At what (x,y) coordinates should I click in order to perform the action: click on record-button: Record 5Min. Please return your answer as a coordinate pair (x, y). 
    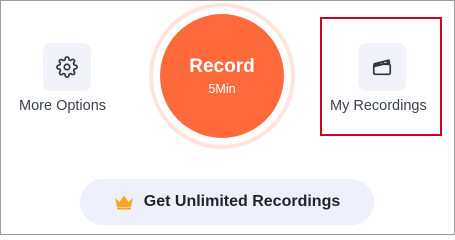
    Looking at the image, I should click on (222, 76).